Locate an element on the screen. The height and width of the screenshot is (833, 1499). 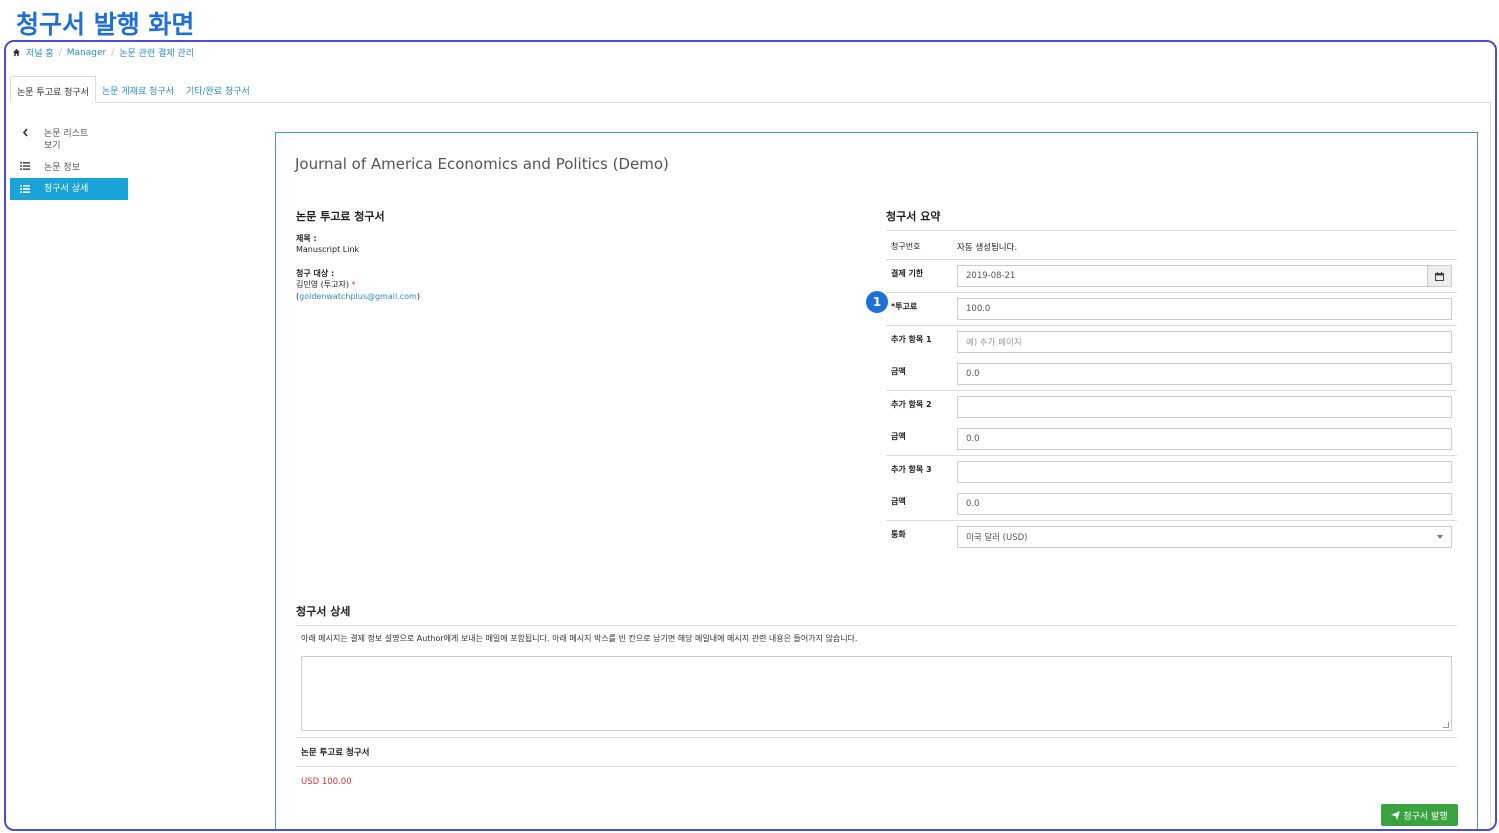
sidebar-item-back-to-list: 논문 리스트보기 is located at coordinates (69, 140).